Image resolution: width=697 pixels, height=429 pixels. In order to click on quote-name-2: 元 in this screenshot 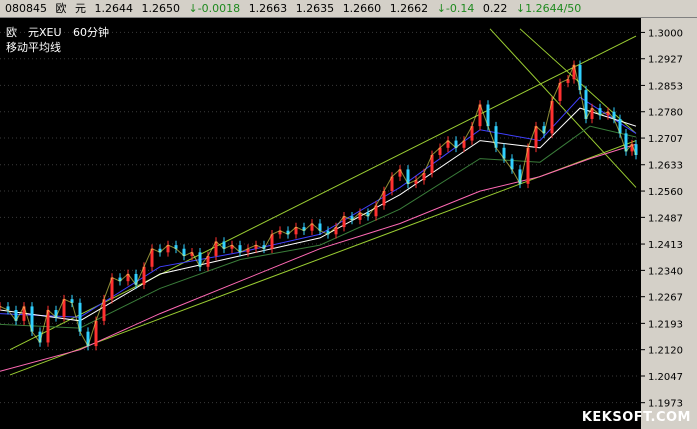, I will do `click(80, 8)`.